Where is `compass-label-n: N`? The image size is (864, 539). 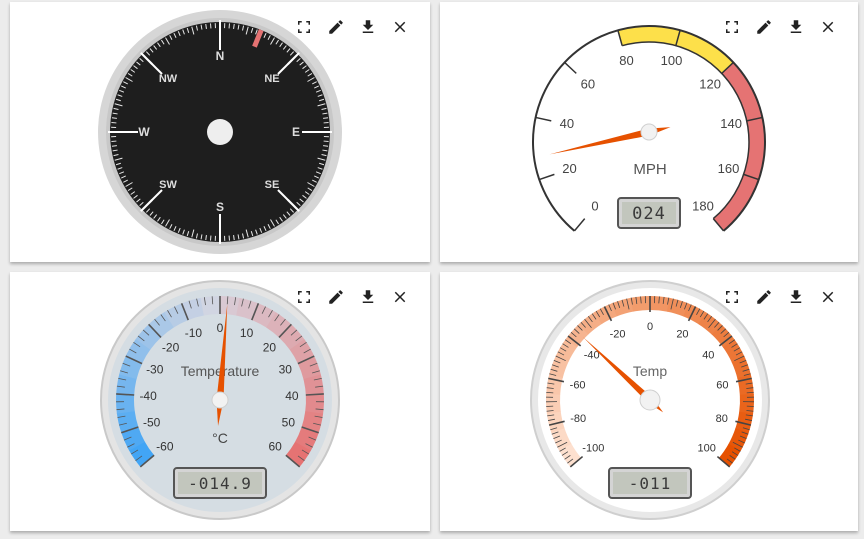 compass-label-n: N is located at coordinates (220, 56).